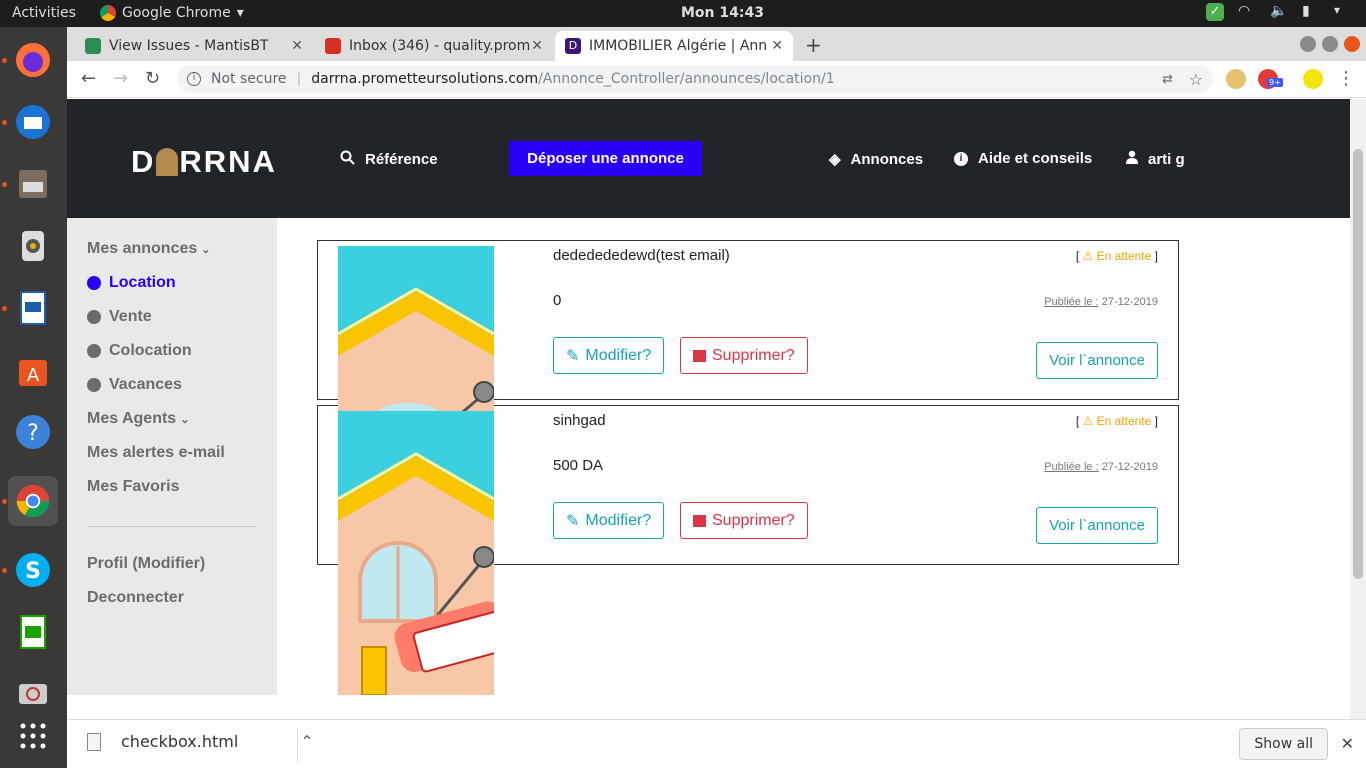 This screenshot has width=1366, height=768. I want to click on show-applications-icon, so click(33, 736).